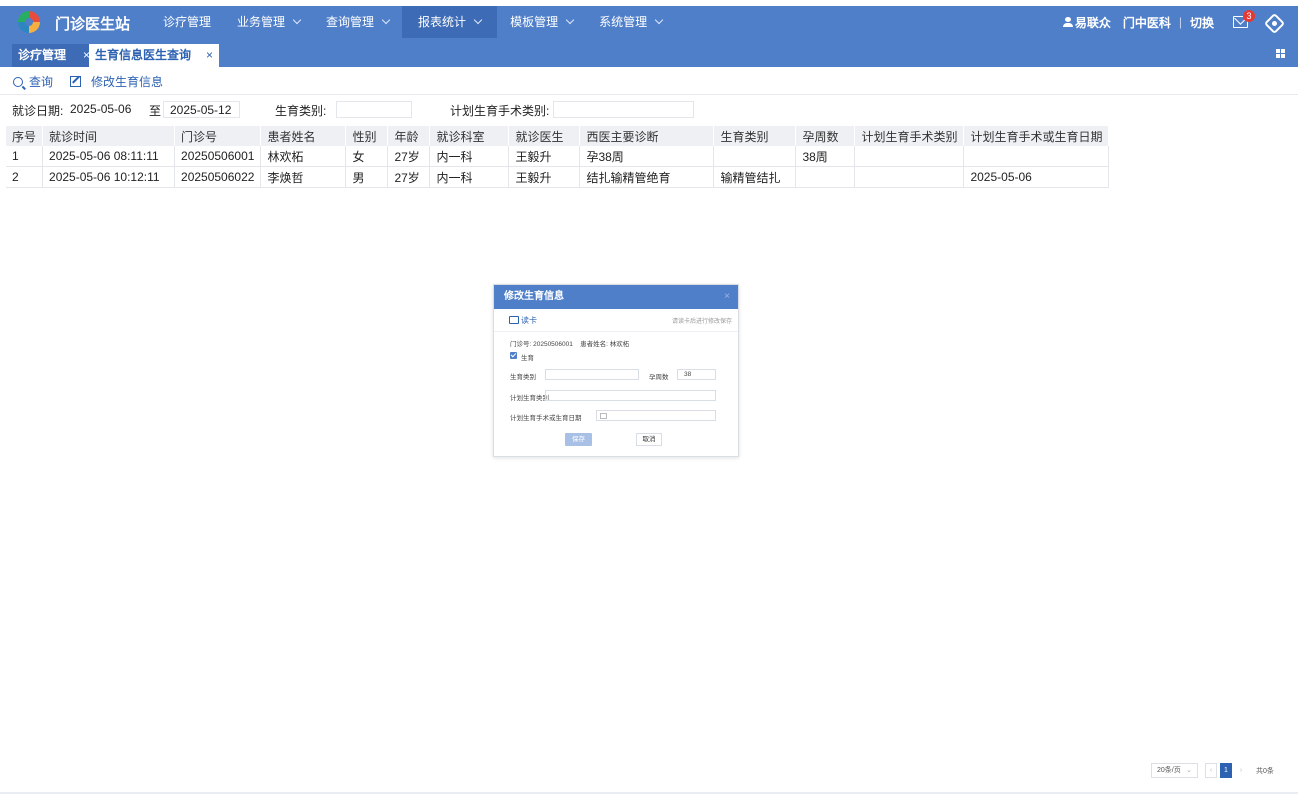 Image resolution: width=1305 pixels, height=800 pixels. What do you see at coordinates (529, 398) in the screenshot?
I see `plan-type-label: 计划生育类别` at bounding box center [529, 398].